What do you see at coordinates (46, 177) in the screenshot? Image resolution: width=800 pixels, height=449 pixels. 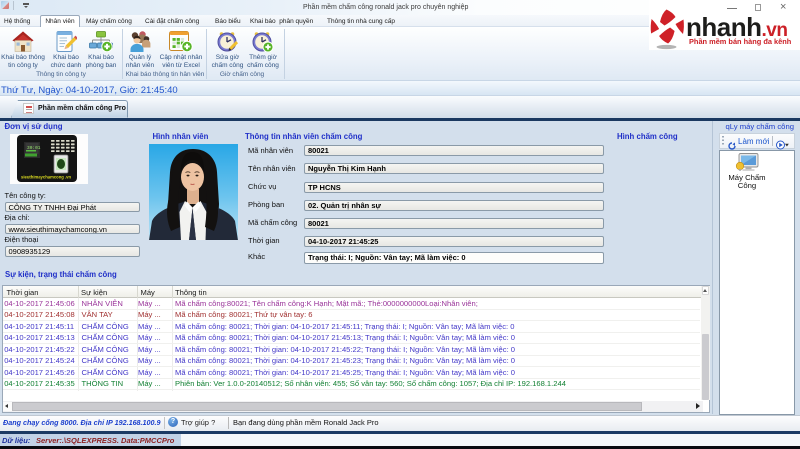 I see `svg-text: sieuthimaychamcong .vn` at bounding box center [46, 177].